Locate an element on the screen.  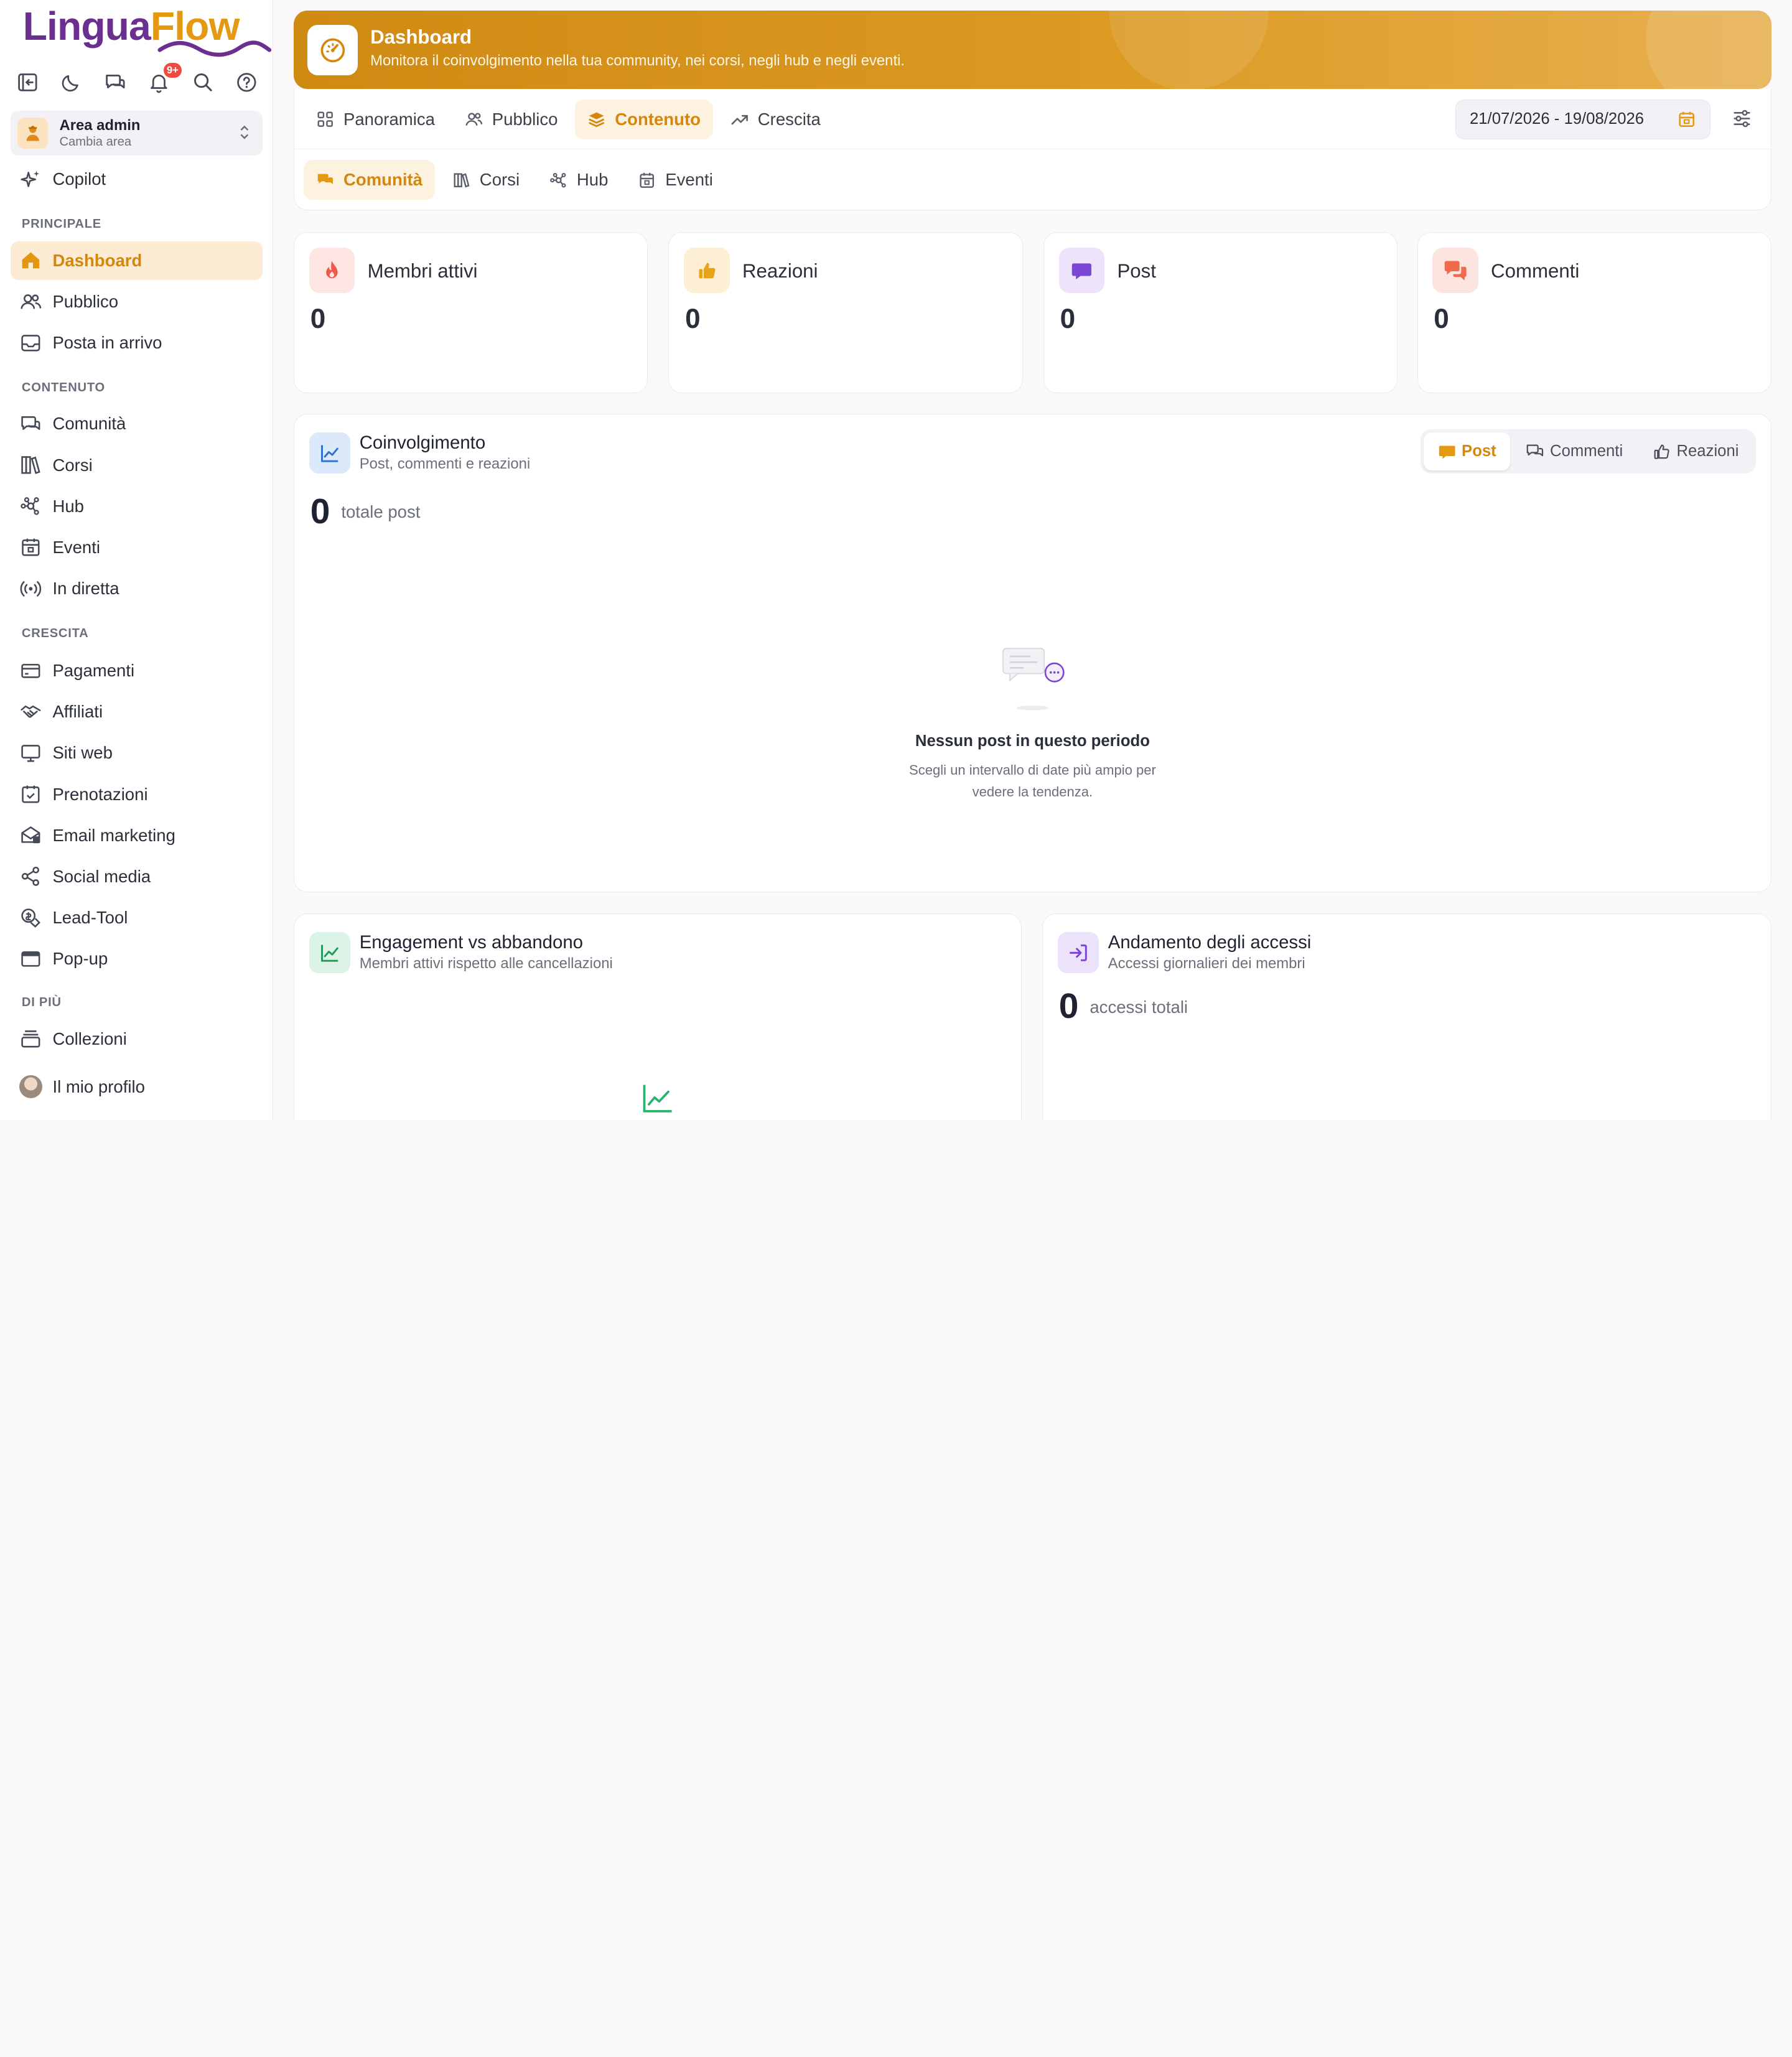
tab-pubblico: Pubblico is located at coordinates (511, 119).